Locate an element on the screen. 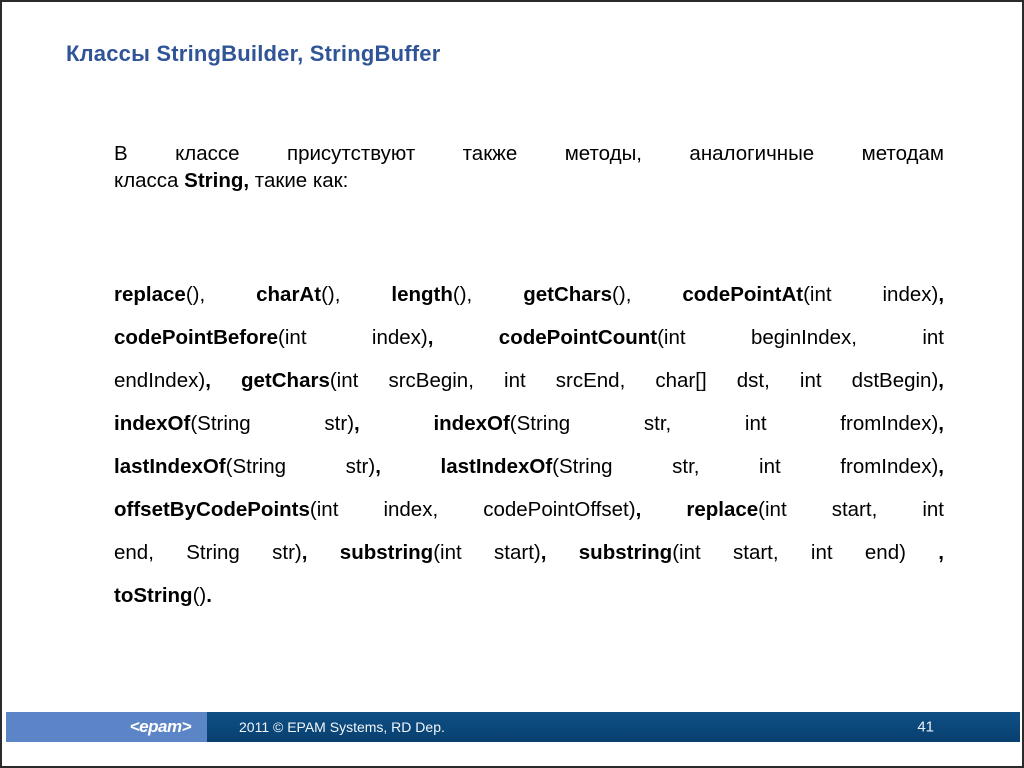  page-number: 41 is located at coordinates (925, 727).